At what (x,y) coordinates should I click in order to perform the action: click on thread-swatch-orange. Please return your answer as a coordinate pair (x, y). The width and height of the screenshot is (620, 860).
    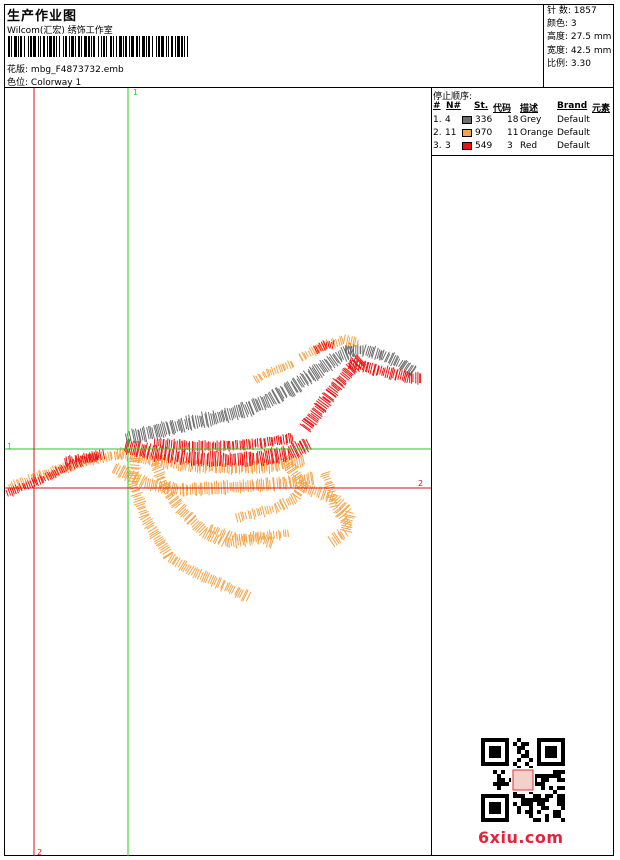
    Looking at the image, I should click on (467, 133).